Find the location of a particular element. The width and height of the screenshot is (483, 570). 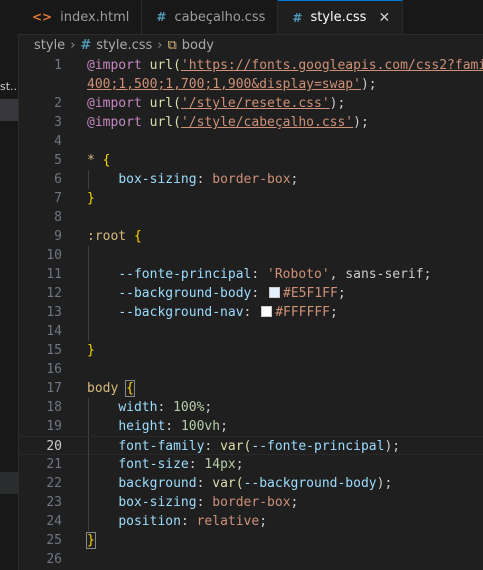

line-number: 2 is located at coordinates (58, 103).